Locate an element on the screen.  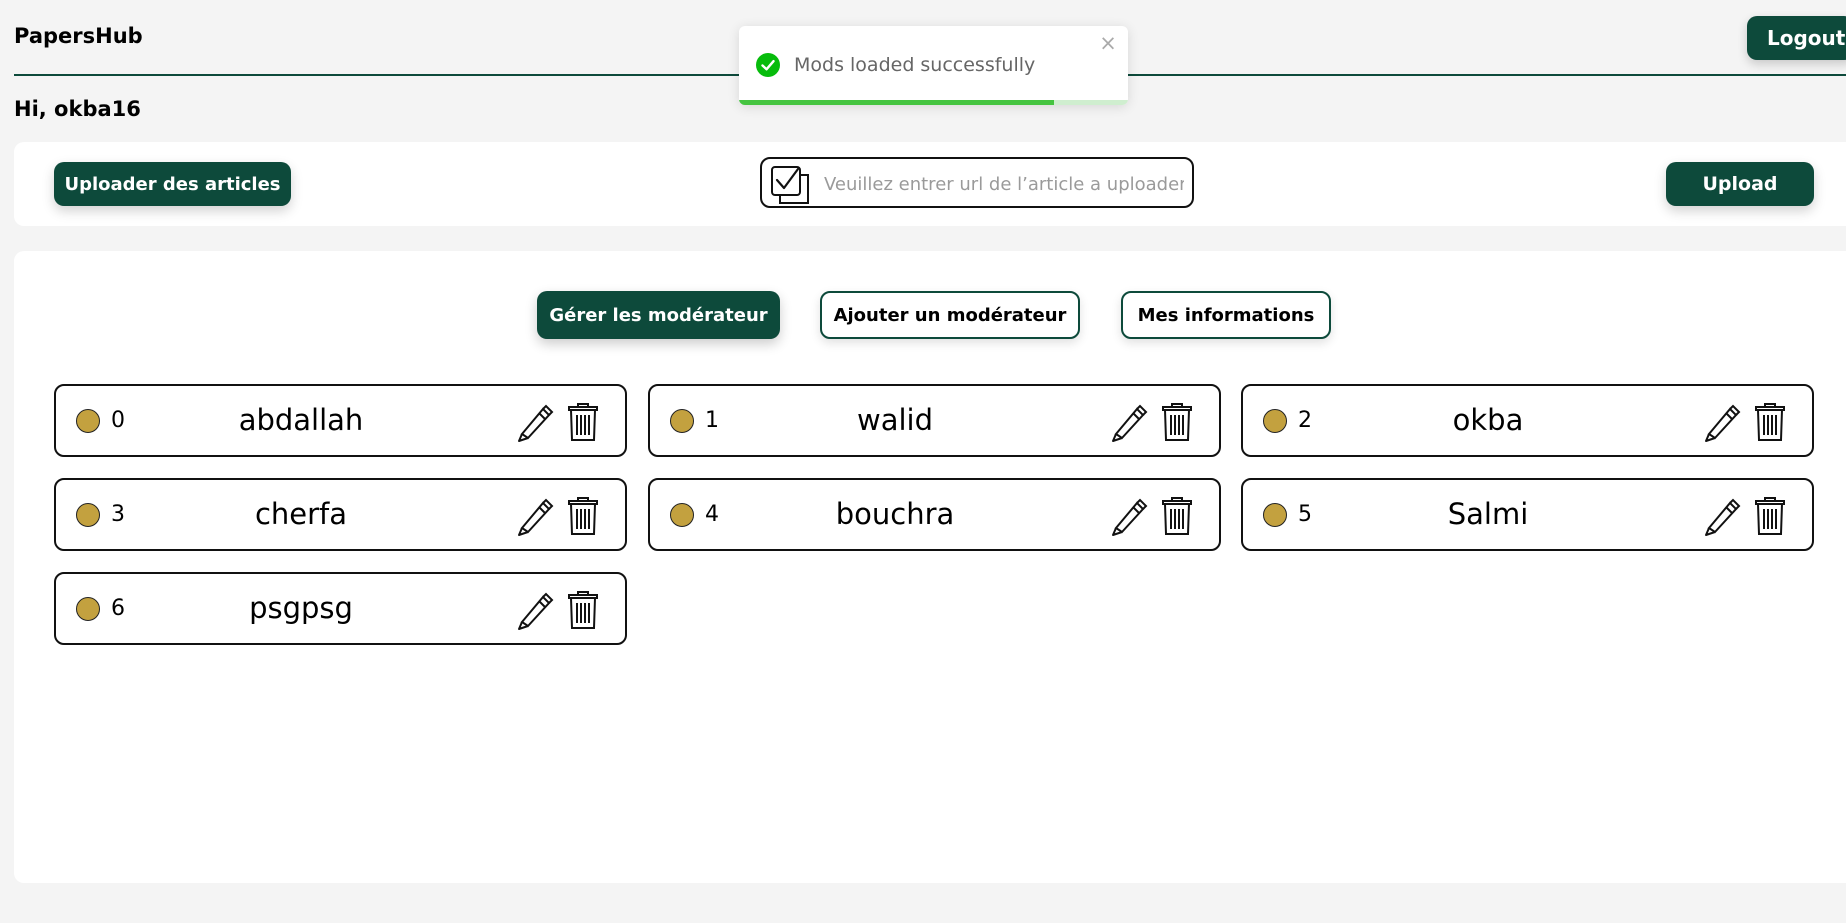
moderator-card: 1 walid is located at coordinates (934, 420).